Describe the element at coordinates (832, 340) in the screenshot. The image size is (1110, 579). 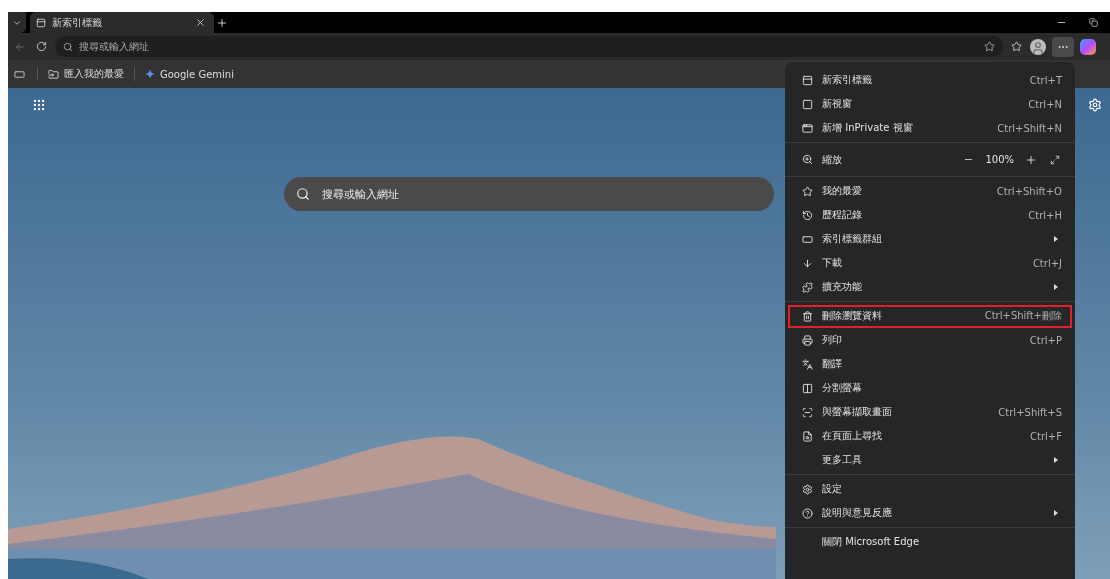
I see `menu-label: 列印` at that location.